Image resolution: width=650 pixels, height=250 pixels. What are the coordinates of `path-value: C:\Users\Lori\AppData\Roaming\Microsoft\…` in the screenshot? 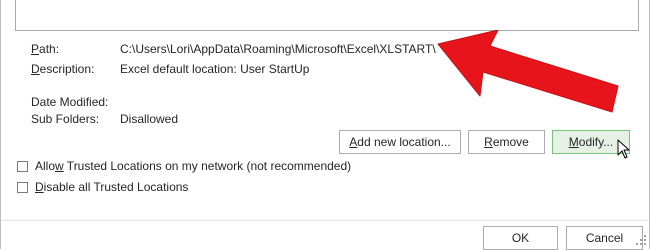 It's located at (278, 49).